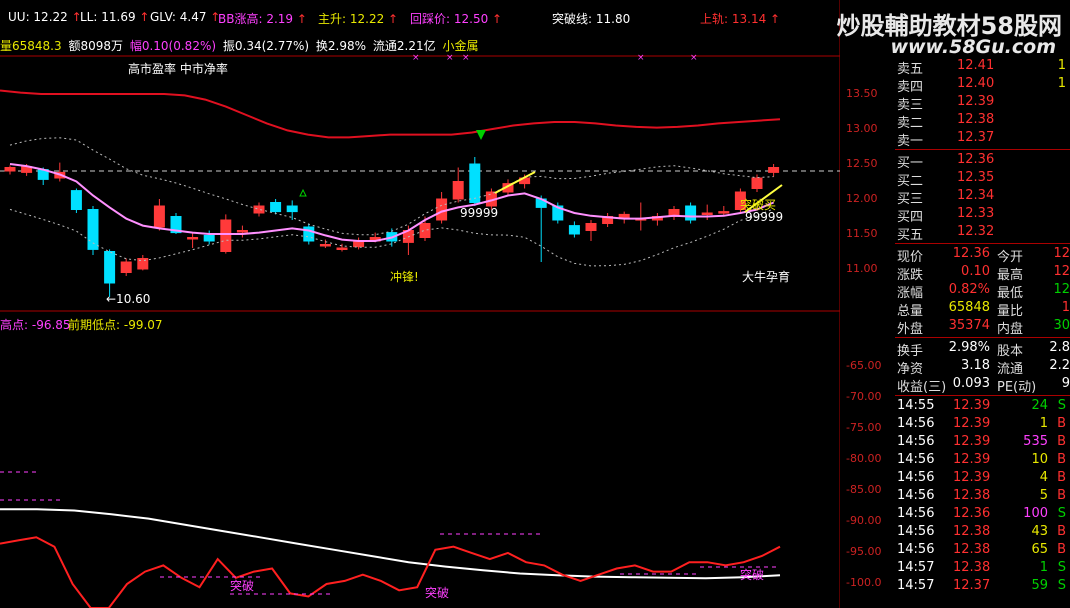 This screenshot has height=608, width=1070. I want to click on stat-value: 2.2, so click(1059, 365).